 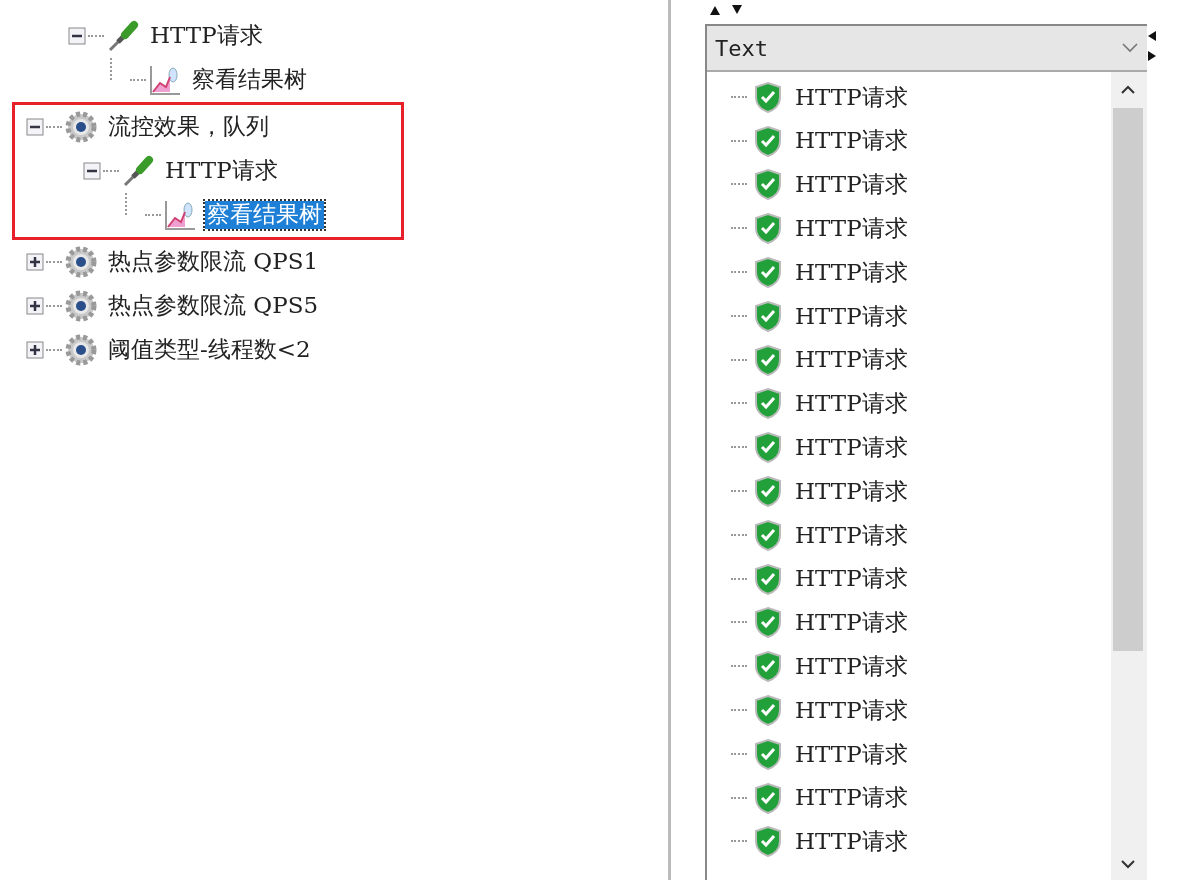 I want to click on collapse-down-icon, so click(x=737, y=10).